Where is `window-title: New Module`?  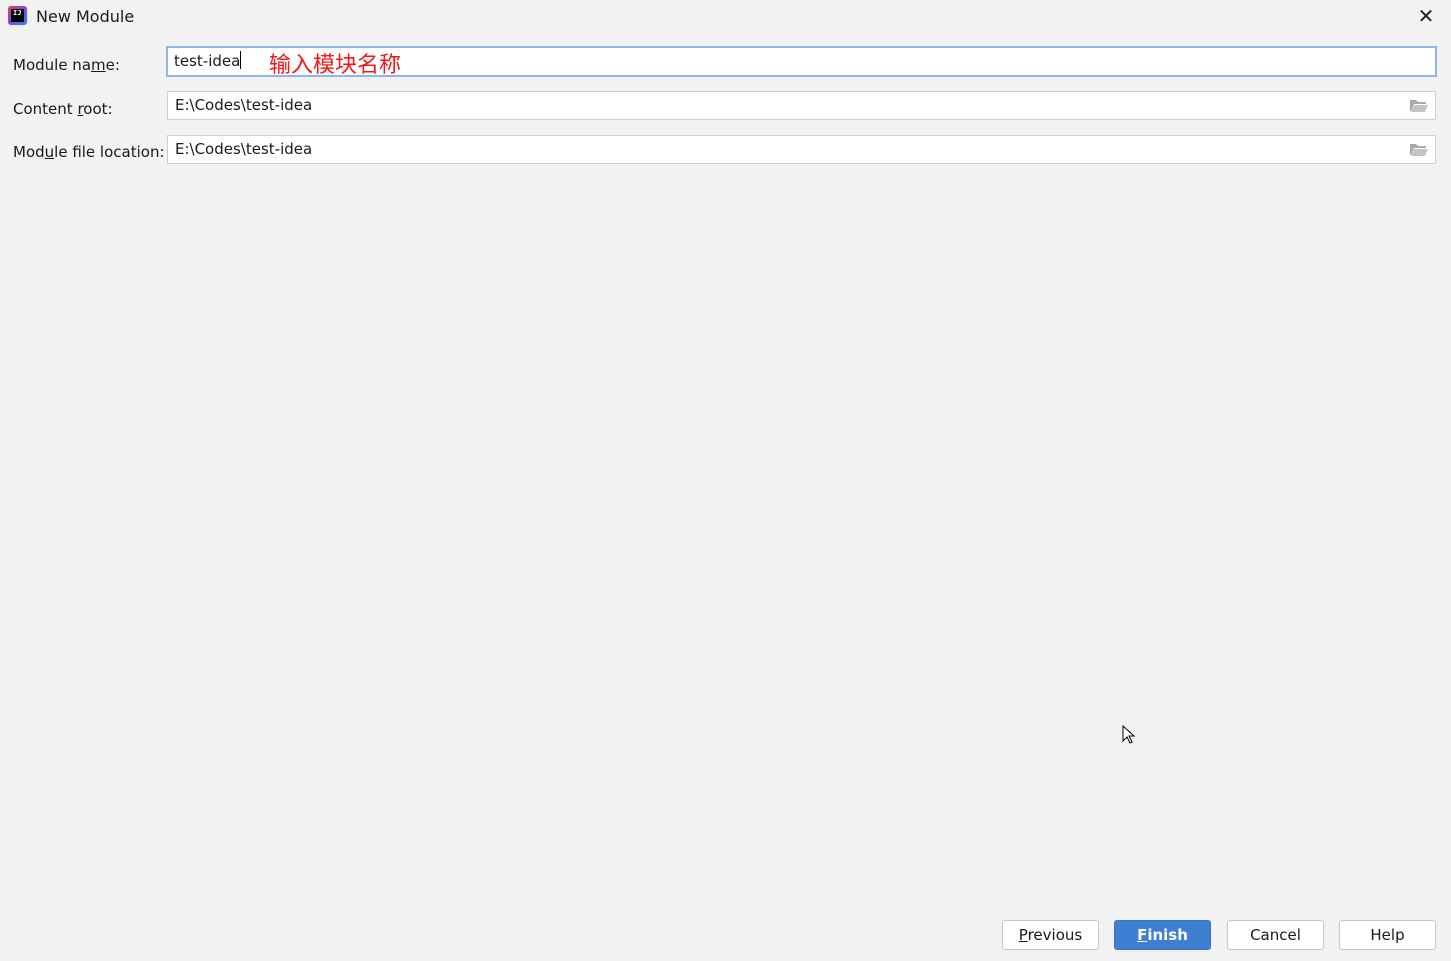
window-title: New Module is located at coordinates (85, 16).